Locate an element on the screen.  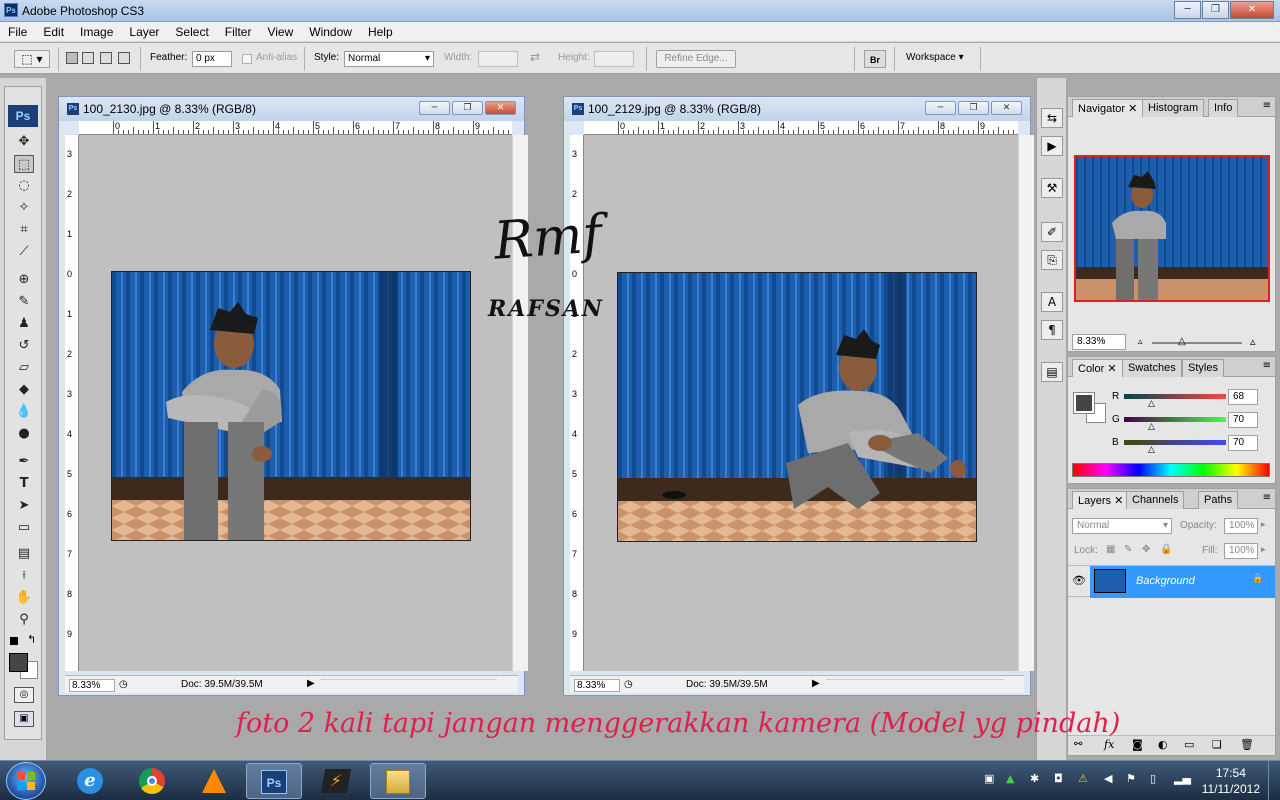
menu-filter: Filter is located at coordinates (238, 31).